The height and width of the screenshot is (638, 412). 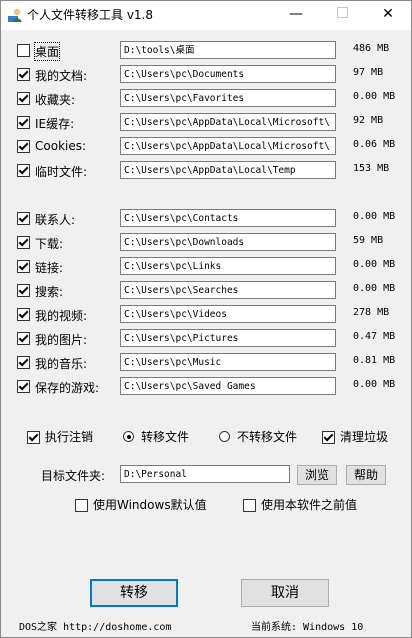 What do you see at coordinates (55, 100) in the screenshot?
I see `folder-label: 收藏夹:` at bounding box center [55, 100].